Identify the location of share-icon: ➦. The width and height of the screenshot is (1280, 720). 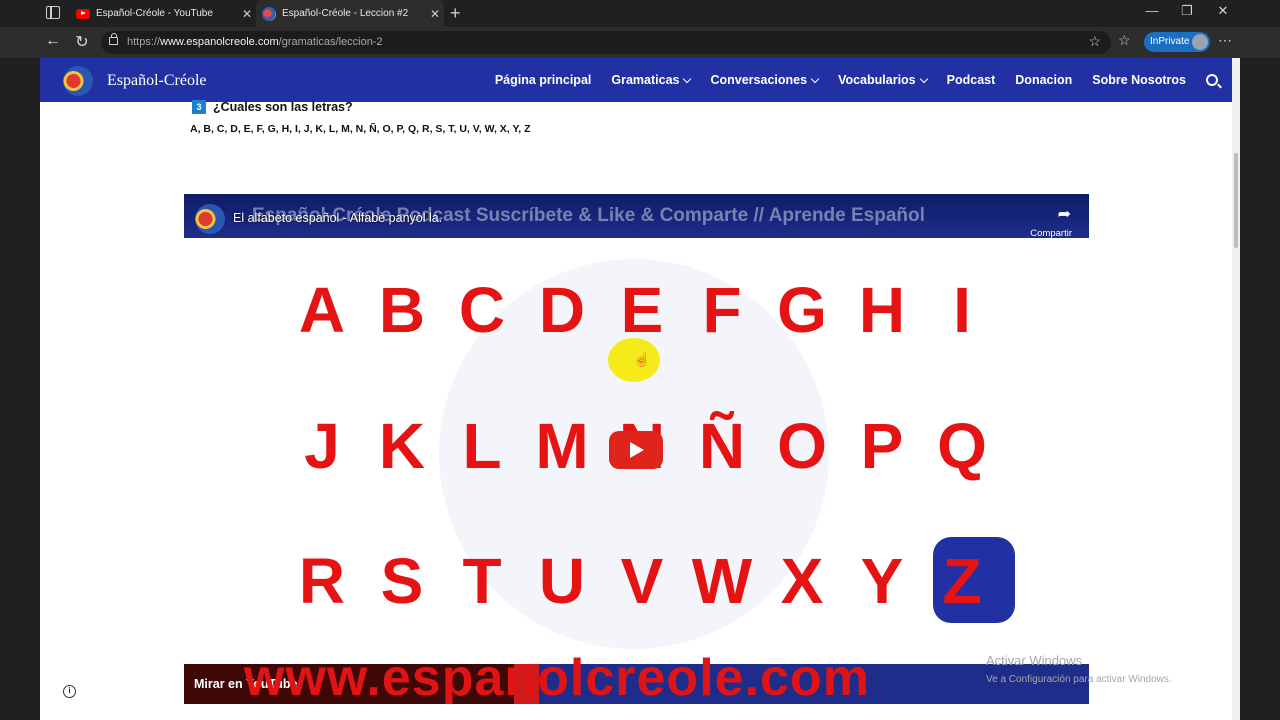
(1064, 214).